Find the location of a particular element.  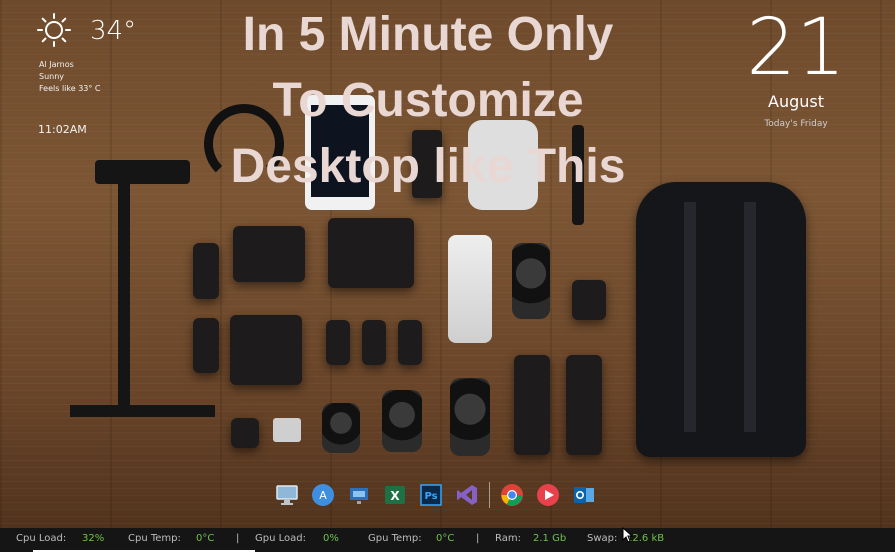

date-day: 21 is located at coordinates (796, 48).